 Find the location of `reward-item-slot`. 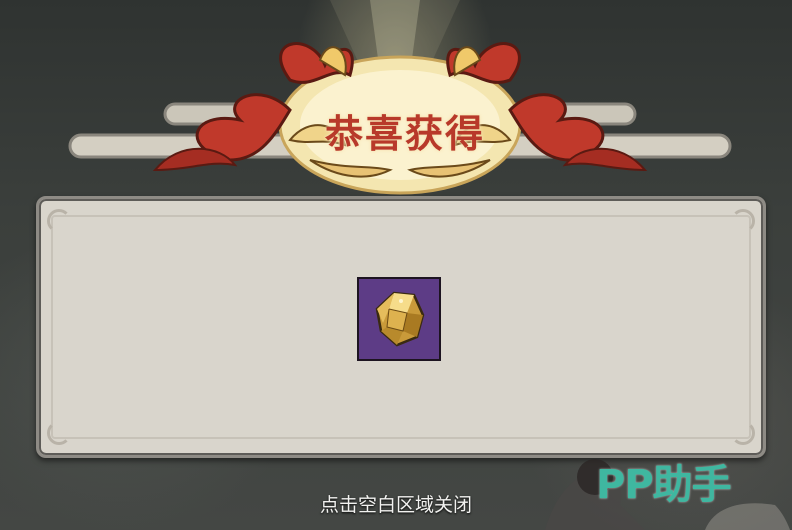

reward-item-slot is located at coordinates (399, 319).